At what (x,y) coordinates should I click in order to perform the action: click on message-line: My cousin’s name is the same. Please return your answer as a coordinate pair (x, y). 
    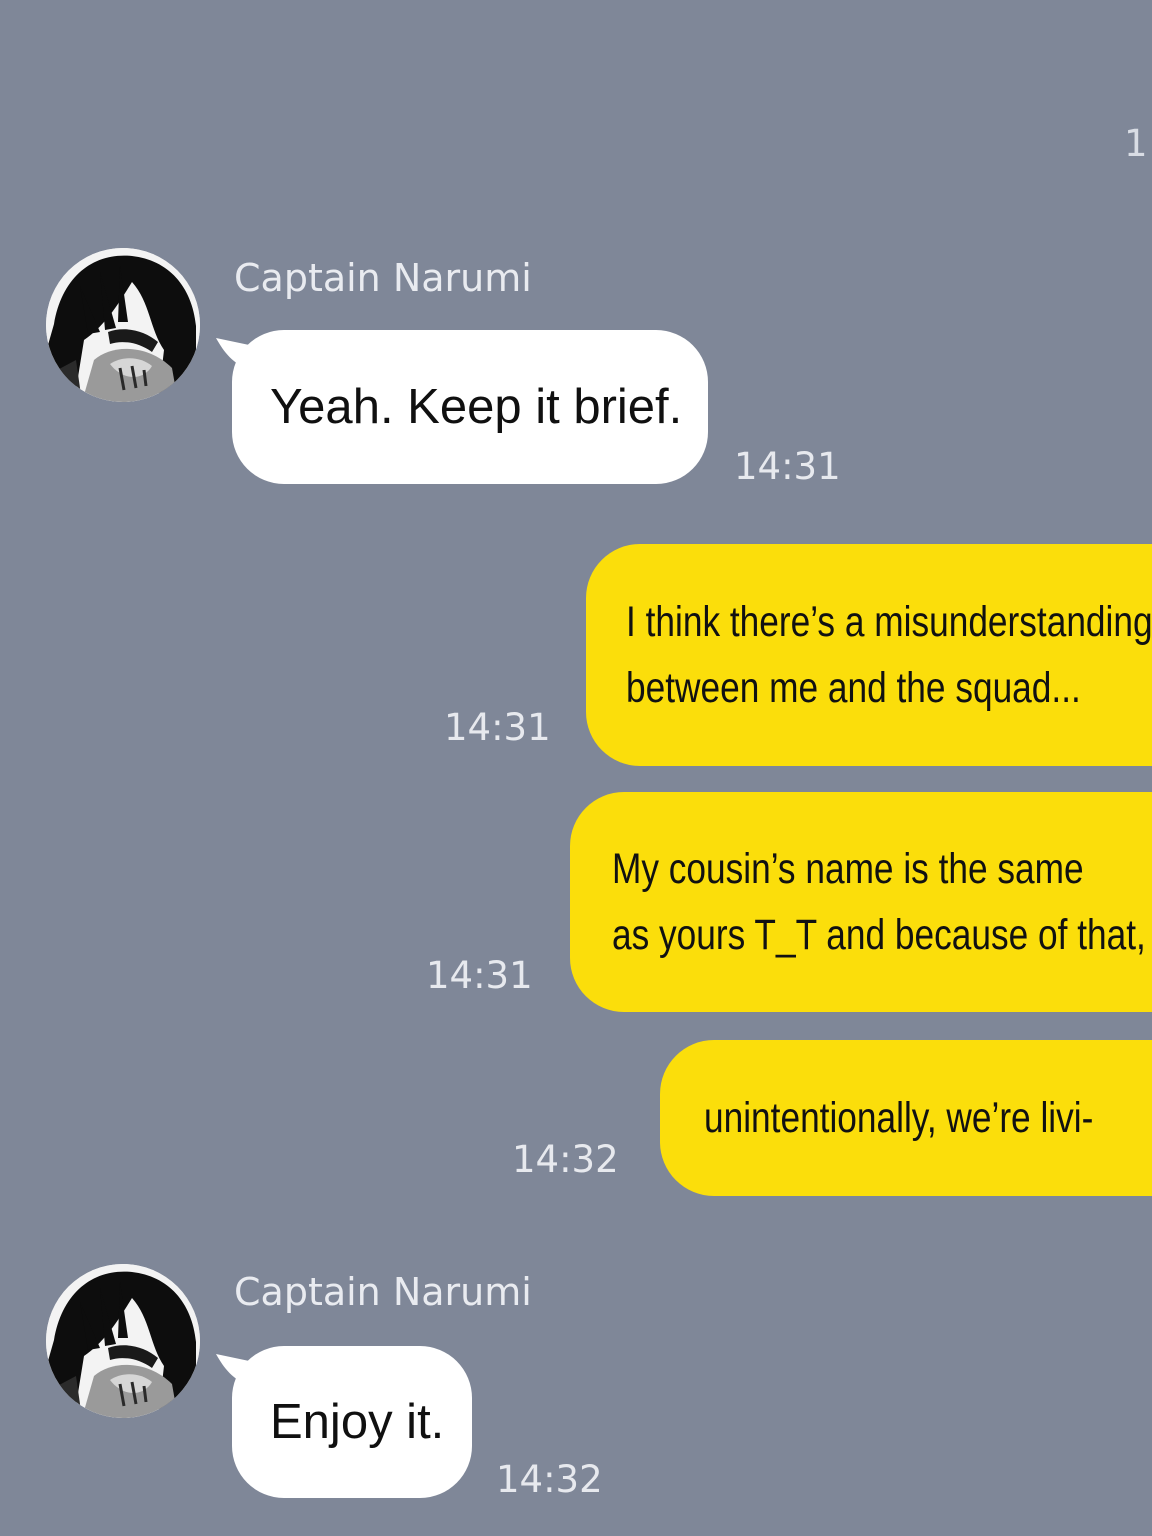
    Looking at the image, I should click on (848, 869).